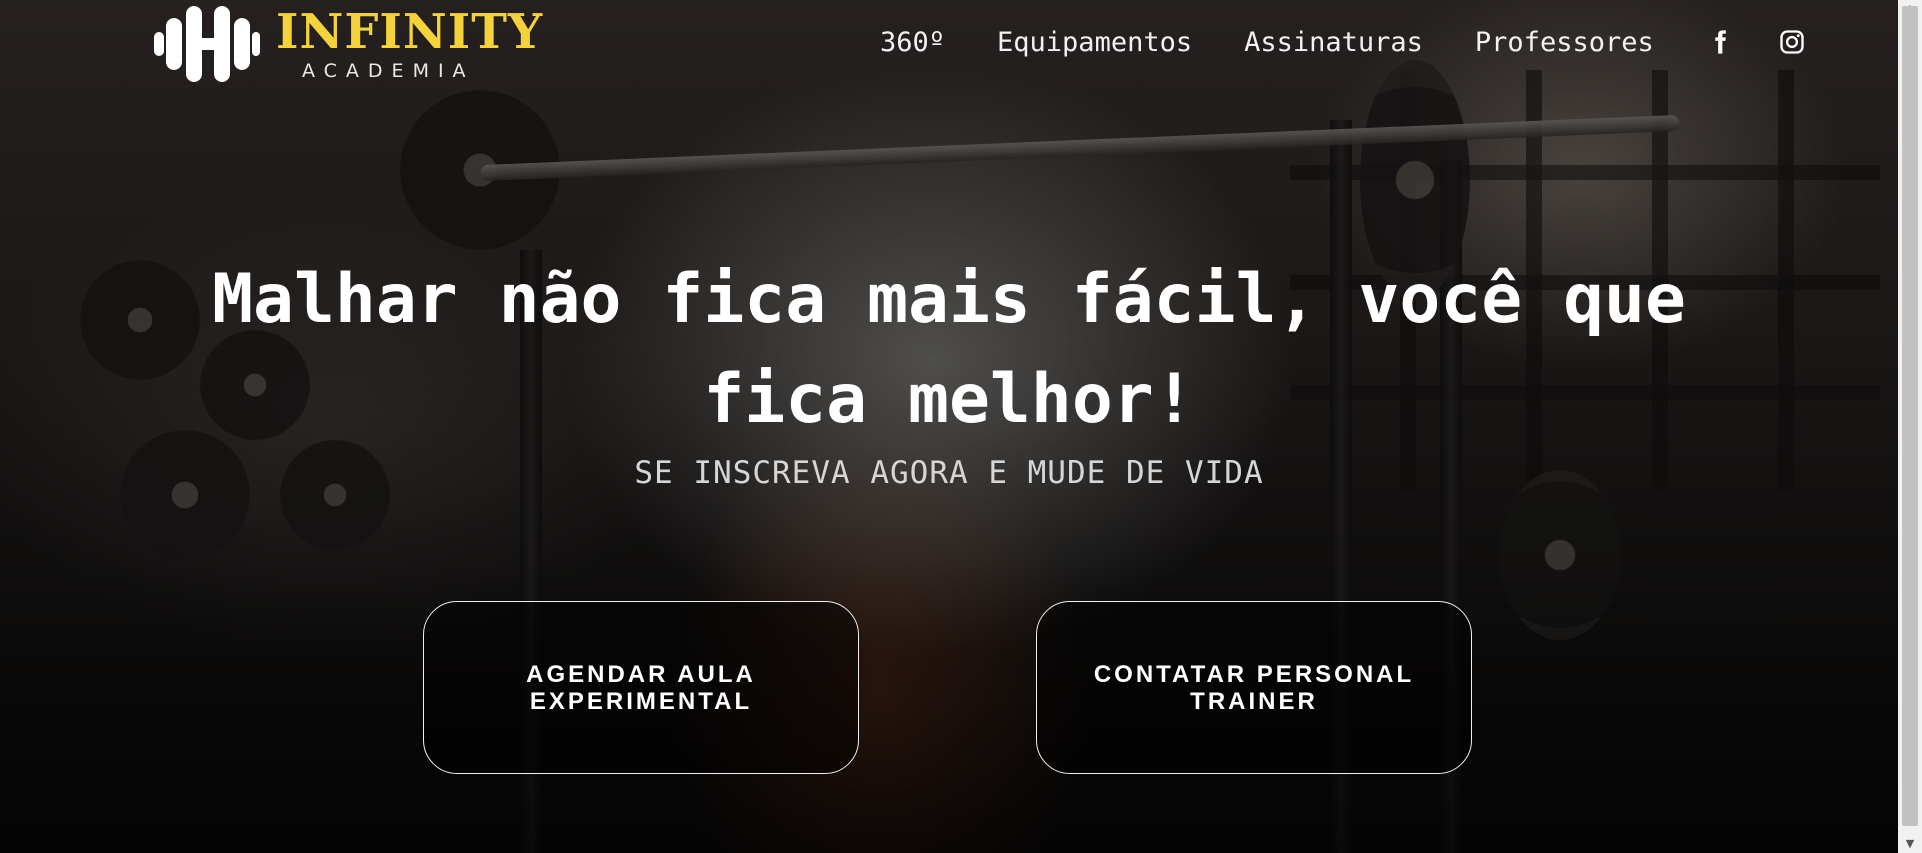  What do you see at coordinates (1094, 42) in the screenshot?
I see `nav-link-equipamentos: Equipamentos` at bounding box center [1094, 42].